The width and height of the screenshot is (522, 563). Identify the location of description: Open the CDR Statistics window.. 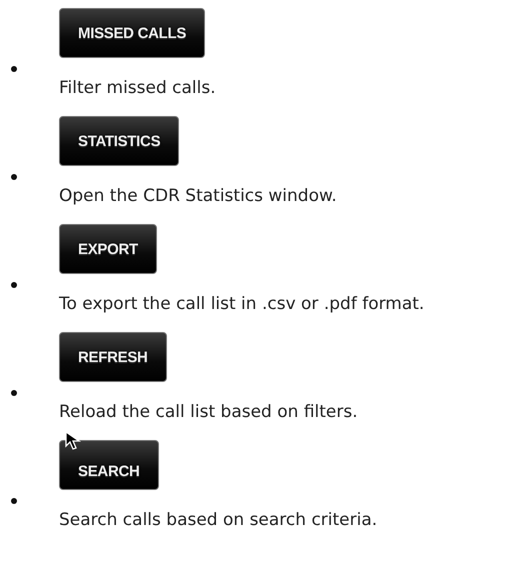
(198, 196).